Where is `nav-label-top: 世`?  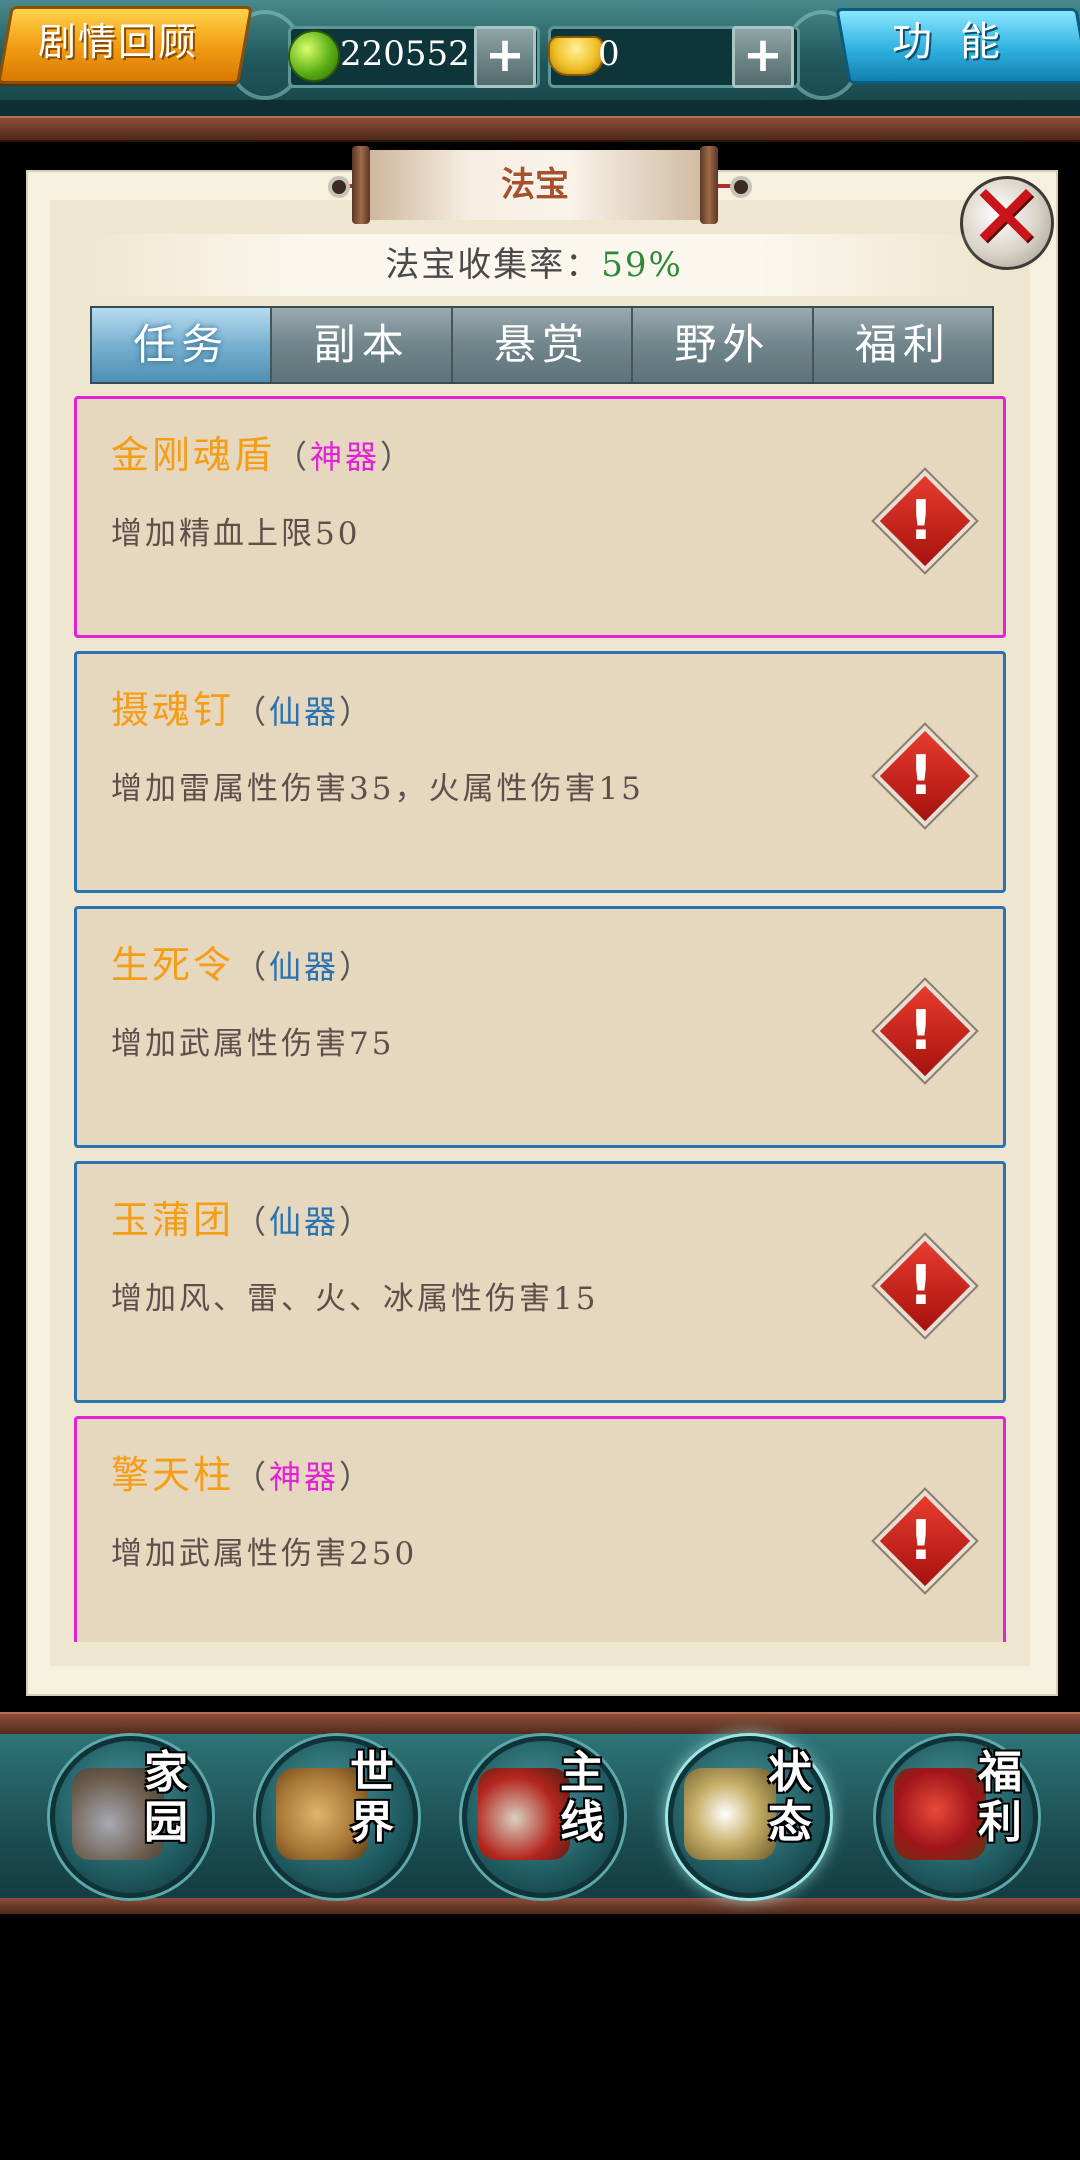 nav-label-top: 世 is located at coordinates (372, 1772).